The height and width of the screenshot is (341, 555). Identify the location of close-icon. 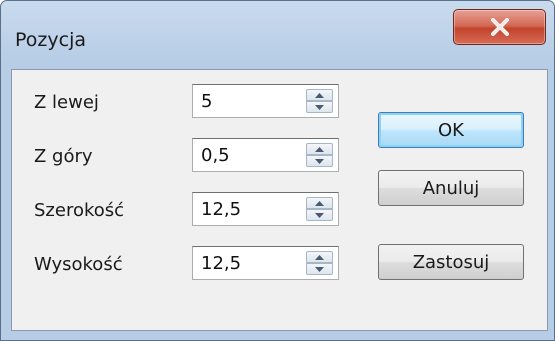
(500, 27).